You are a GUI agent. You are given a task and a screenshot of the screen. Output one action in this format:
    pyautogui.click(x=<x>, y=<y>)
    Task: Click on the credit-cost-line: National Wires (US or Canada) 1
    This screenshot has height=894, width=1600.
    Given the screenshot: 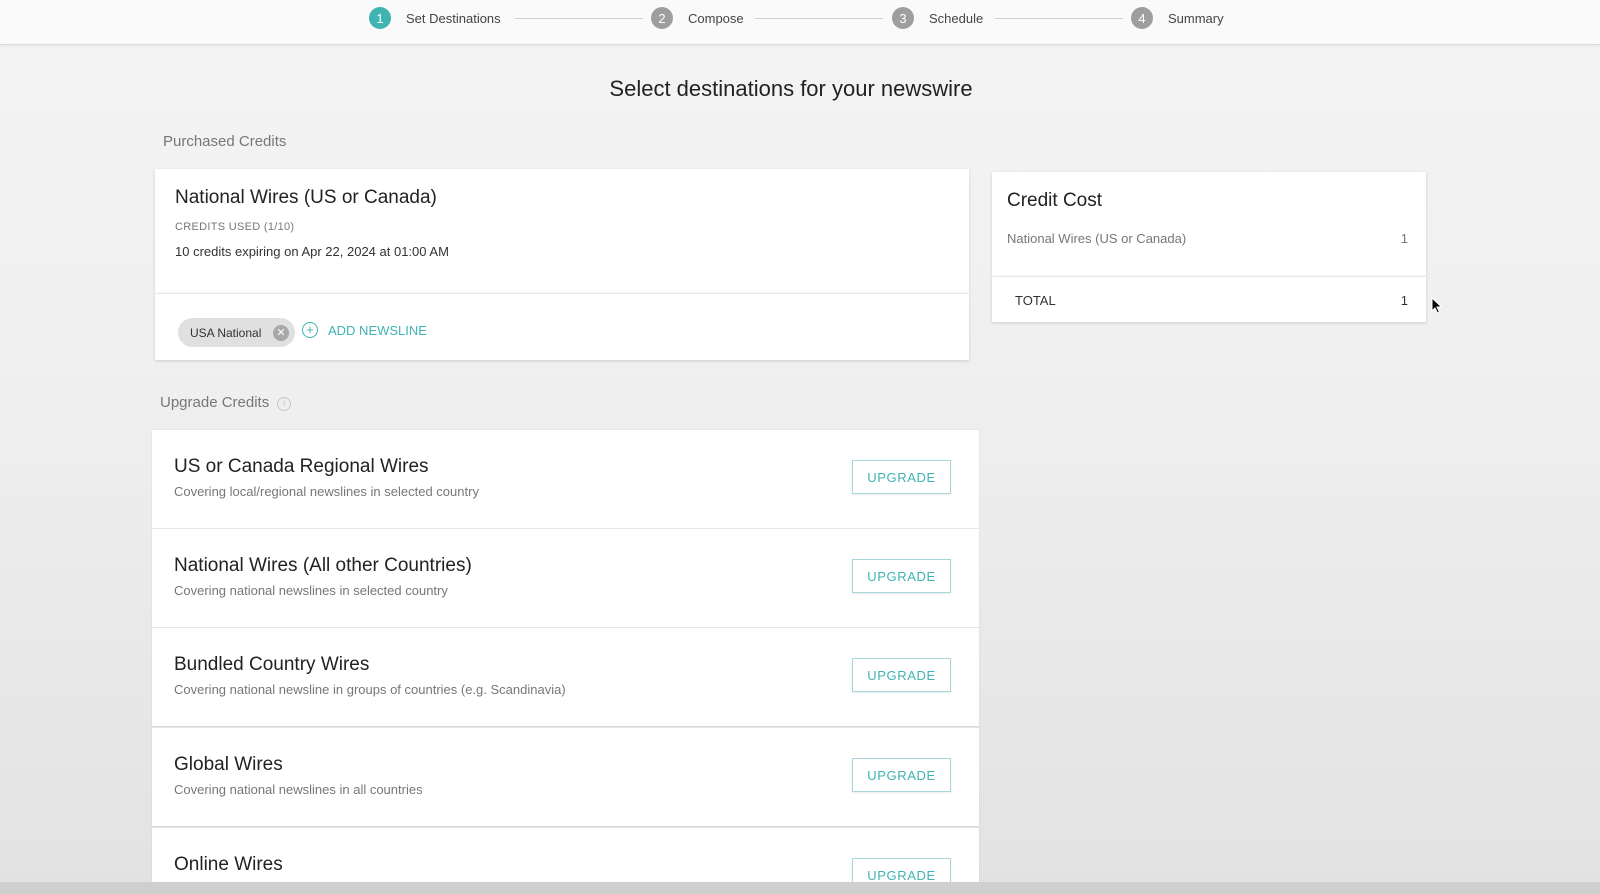 What is the action you would take?
    pyautogui.click(x=1207, y=238)
    